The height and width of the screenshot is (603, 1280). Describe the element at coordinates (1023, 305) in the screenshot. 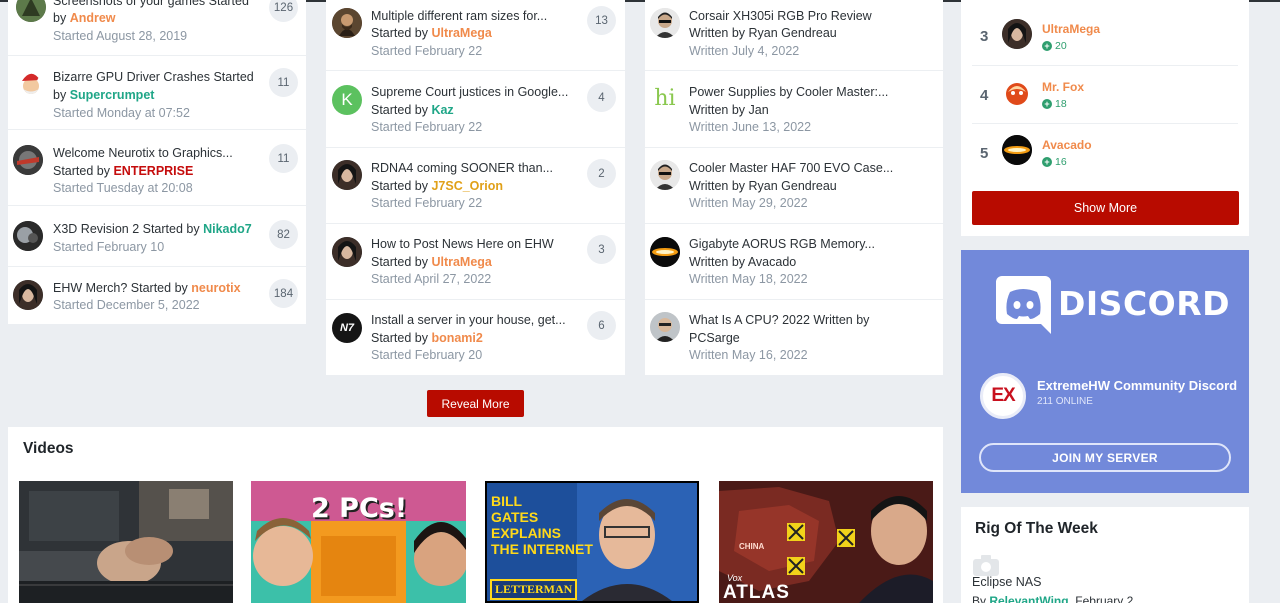

I see `discord-logo-icon` at that location.